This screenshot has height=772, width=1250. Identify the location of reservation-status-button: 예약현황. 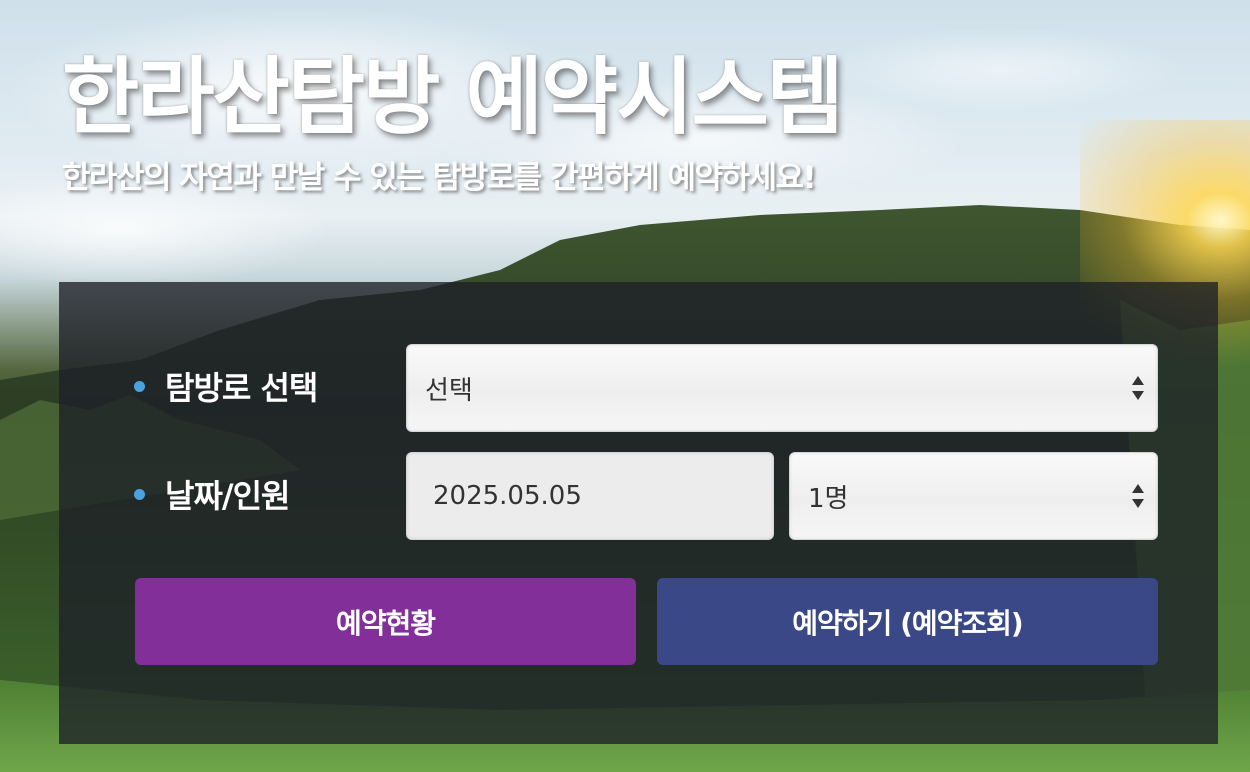
(385, 621).